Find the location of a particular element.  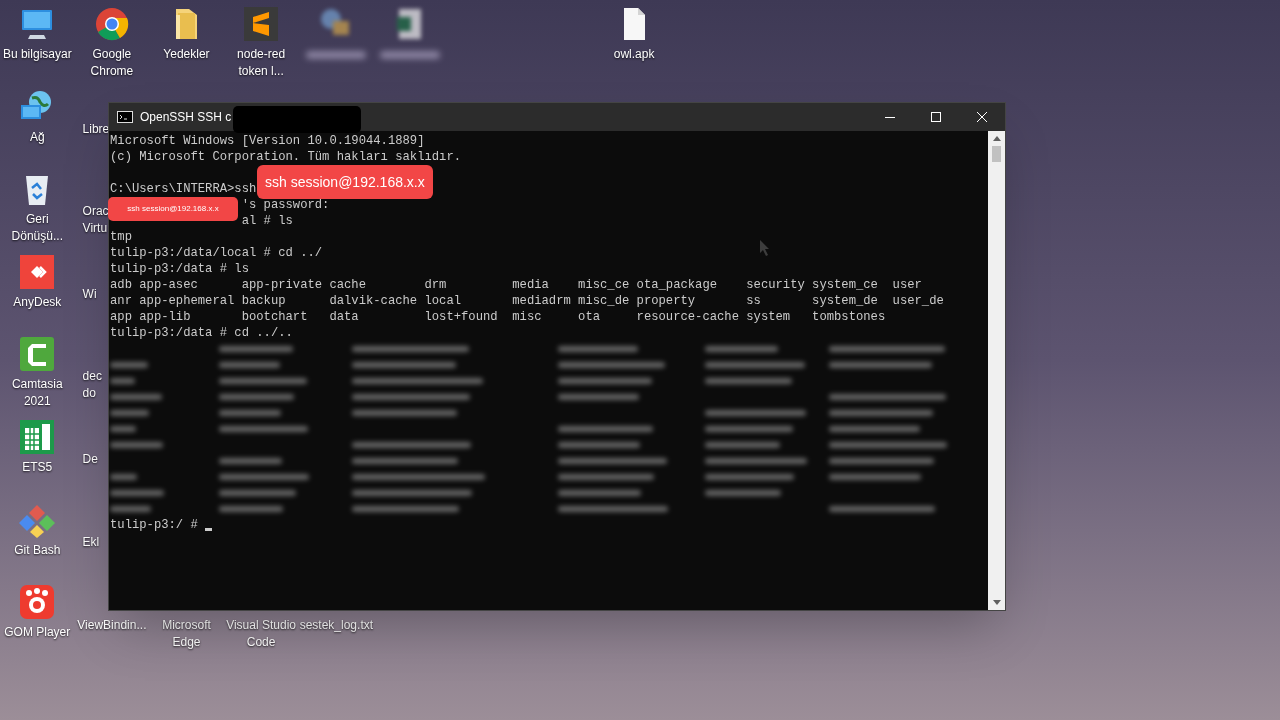

icon-label: Yedekler is located at coordinates (186, 54).